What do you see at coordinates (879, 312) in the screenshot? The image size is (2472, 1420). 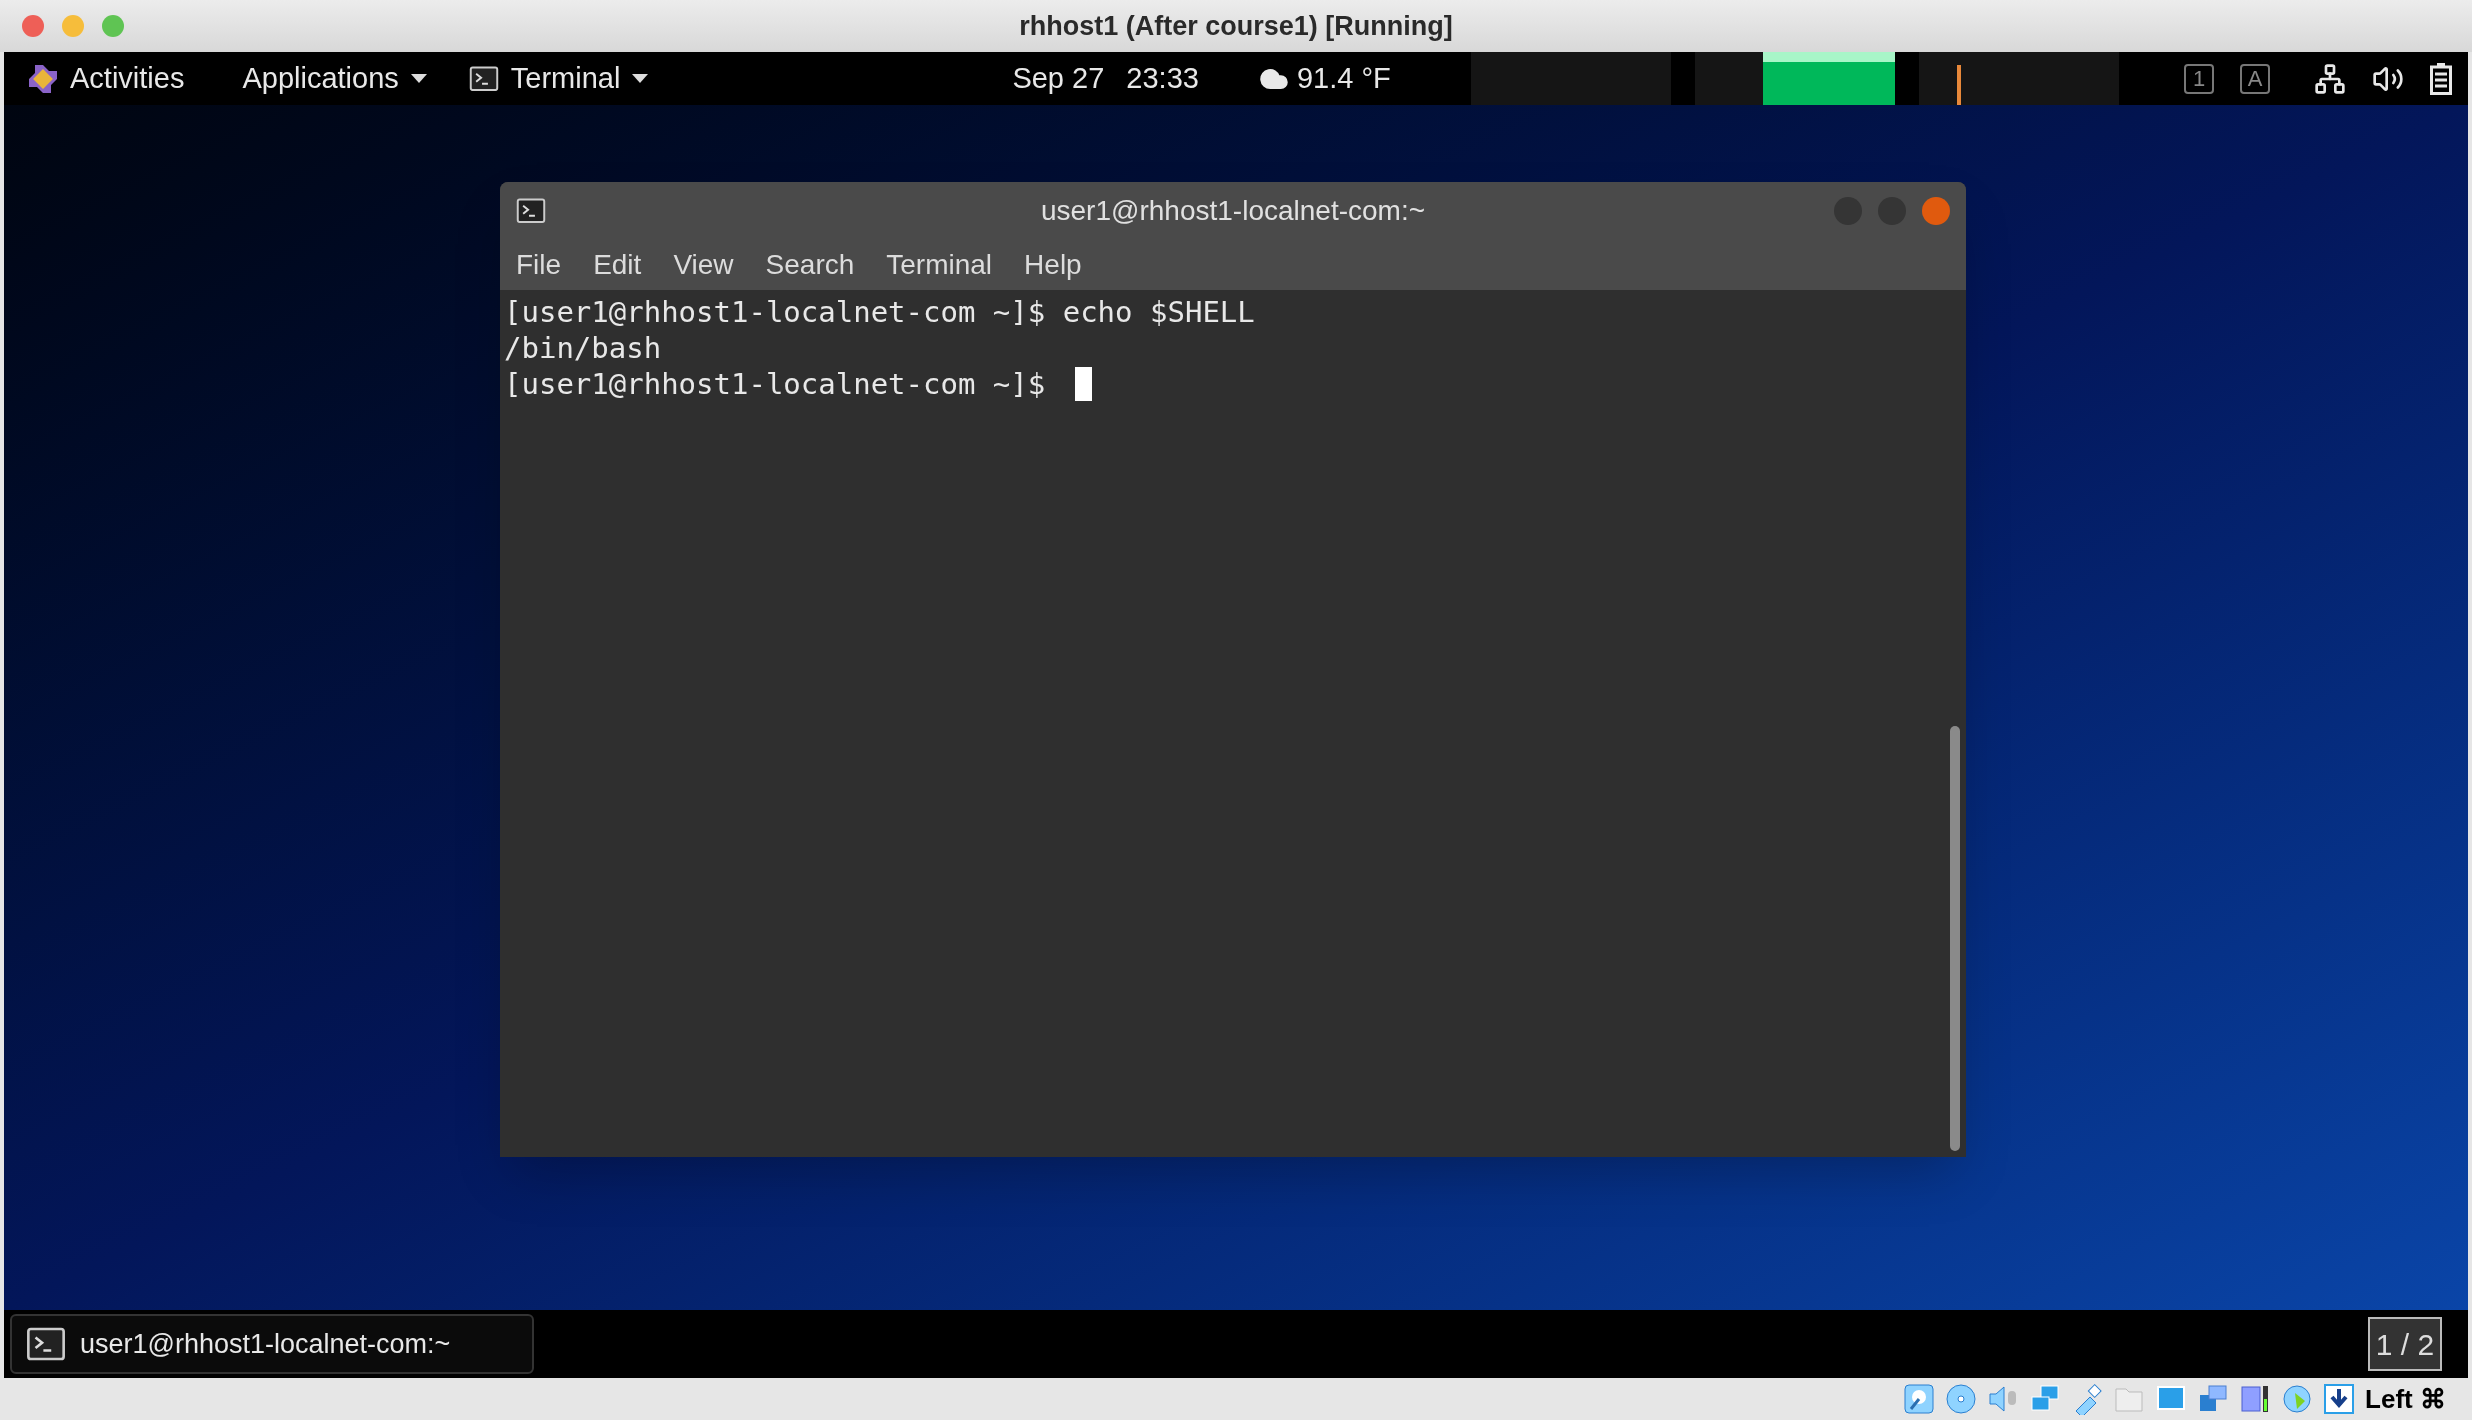 I see `terminal-line: [user1@rhhost1-localnet-com ~]$ echo $SHELL` at bounding box center [879, 312].